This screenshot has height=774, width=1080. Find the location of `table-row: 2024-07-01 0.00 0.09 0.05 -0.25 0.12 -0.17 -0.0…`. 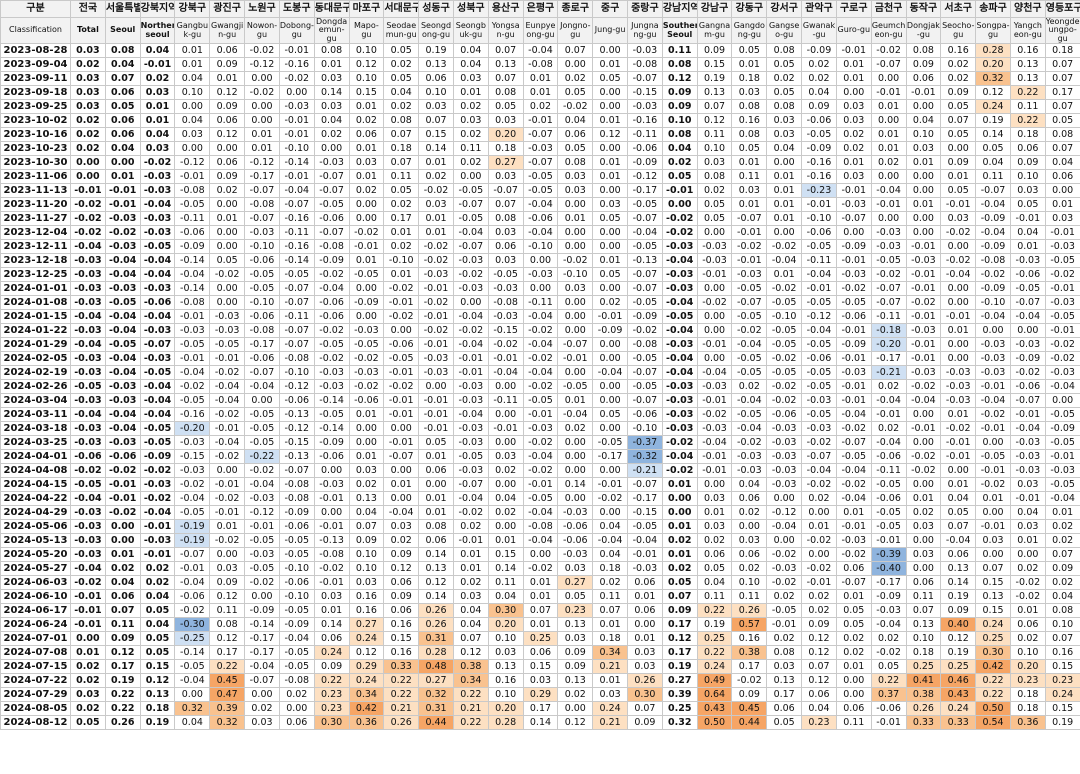

table-row: 2024-07-01 0.00 0.09 0.05 -0.25 0.12 -0.17 -0.0… is located at coordinates (540, 639).